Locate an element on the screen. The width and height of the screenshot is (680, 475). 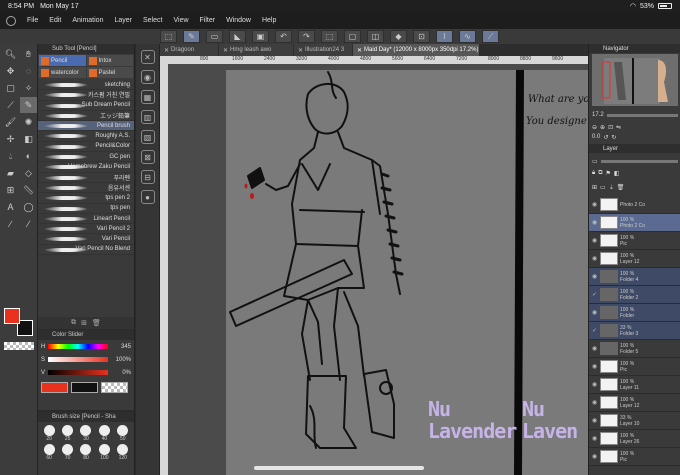
intermediate-color-icon: ▥ is located at coordinates (147, 117).